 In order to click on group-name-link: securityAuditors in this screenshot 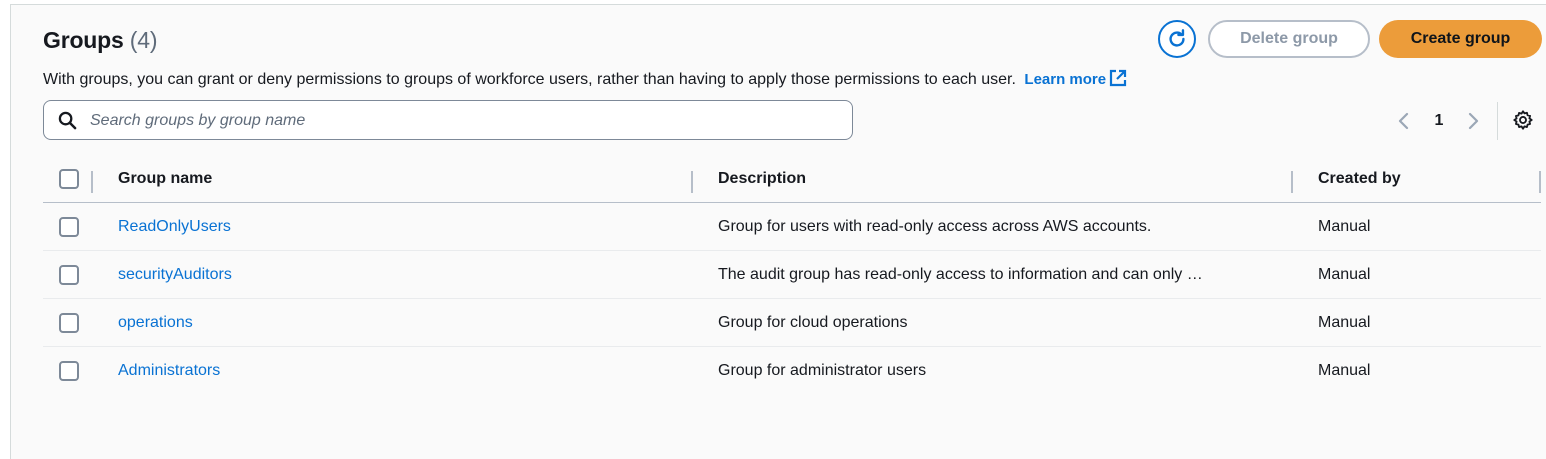, I will do `click(398, 275)`.